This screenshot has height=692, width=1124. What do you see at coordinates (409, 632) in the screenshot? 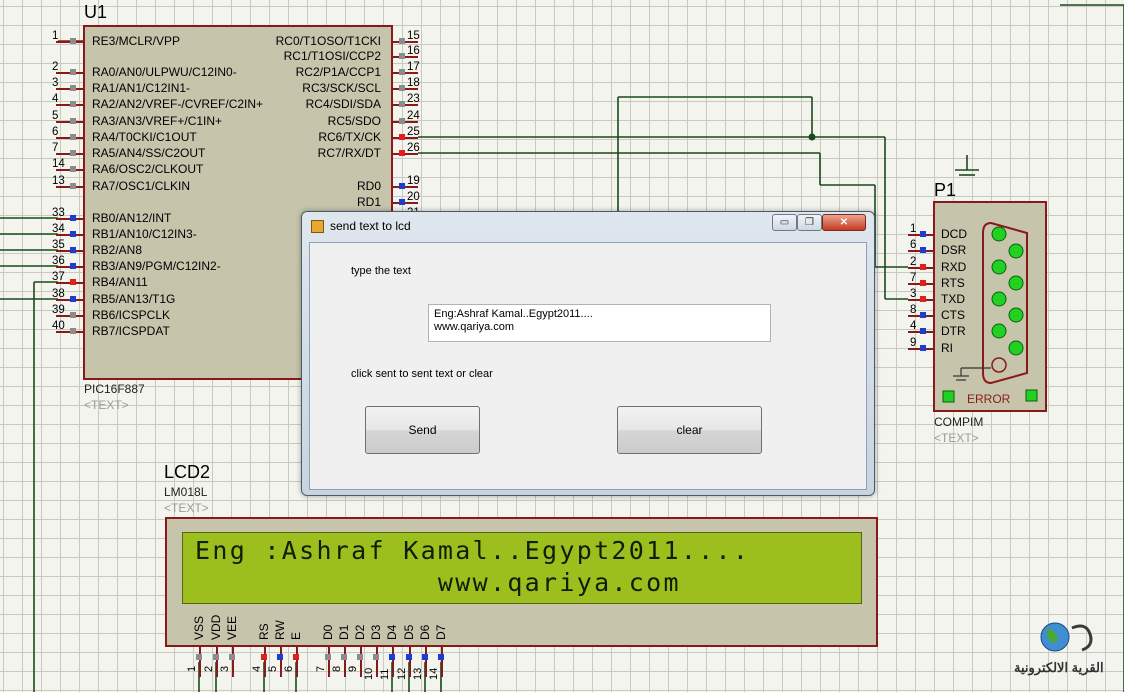
I see `lcd-pin-name: D5` at bounding box center [409, 632].